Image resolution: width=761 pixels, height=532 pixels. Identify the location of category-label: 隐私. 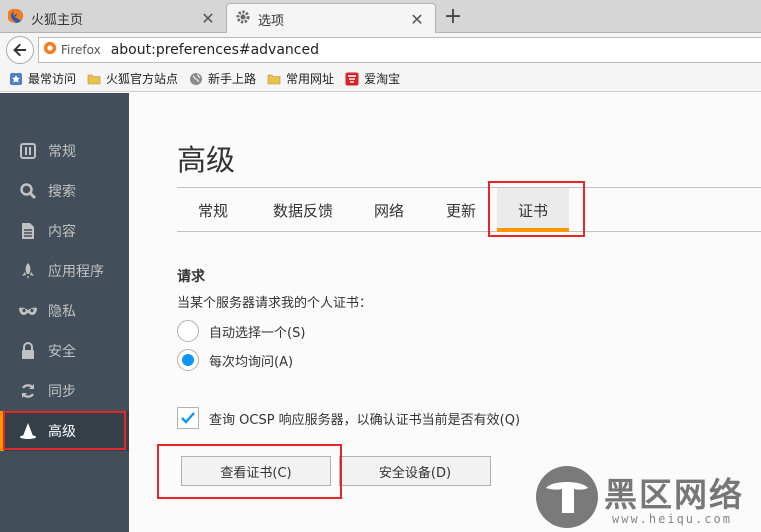
(62, 312).